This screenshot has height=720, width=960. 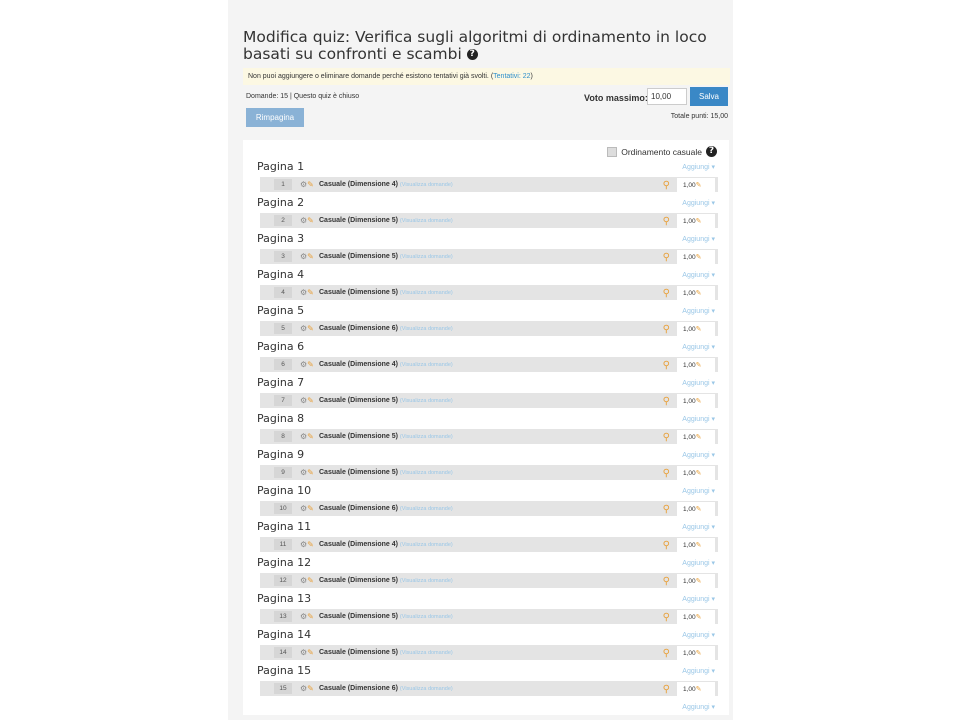 What do you see at coordinates (667, 96) in the screenshot?
I see `max-grade-input: 10,00` at bounding box center [667, 96].